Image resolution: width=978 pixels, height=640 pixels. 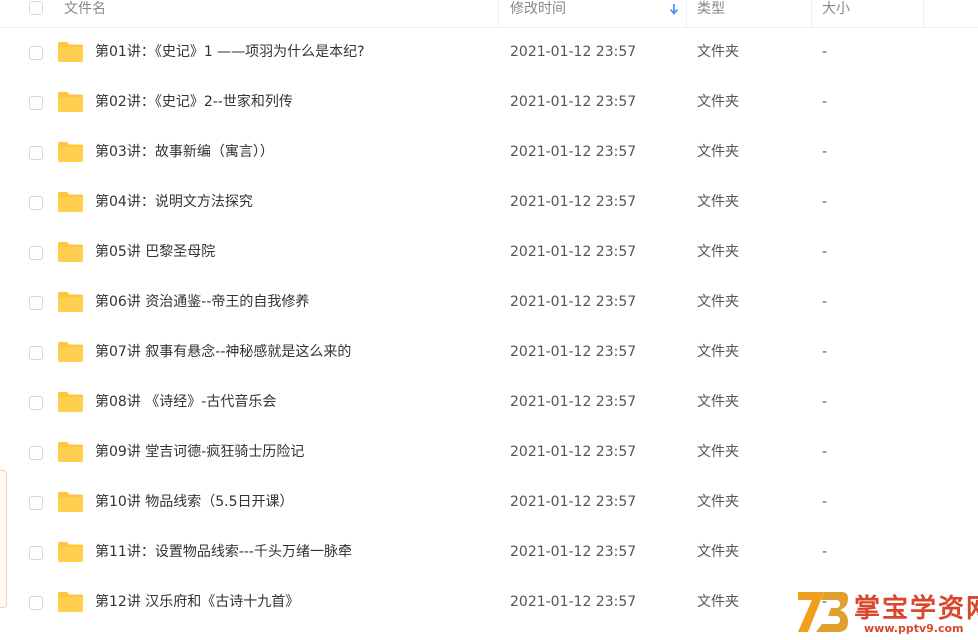 What do you see at coordinates (223, 552) in the screenshot?
I see `file-name: 第11讲：设置物品线索---千头万绪一脉牵` at bounding box center [223, 552].